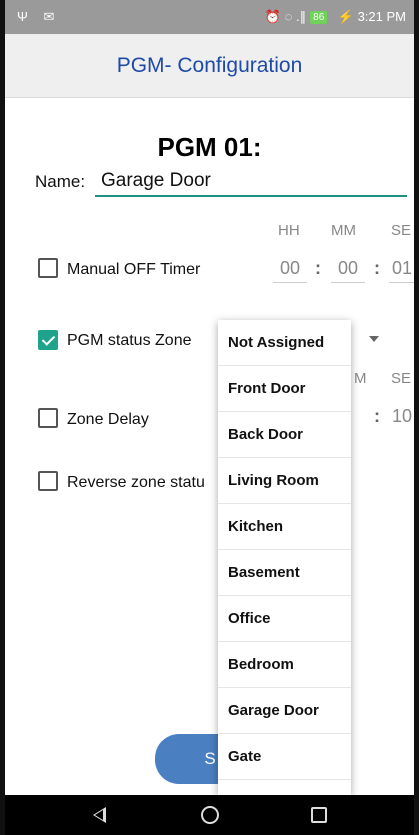 The width and height of the screenshot is (419, 835). Describe the element at coordinates (134, 269) in the screenshot. I see `manual-off-timer-label: Manual OFF Timer` at that location.